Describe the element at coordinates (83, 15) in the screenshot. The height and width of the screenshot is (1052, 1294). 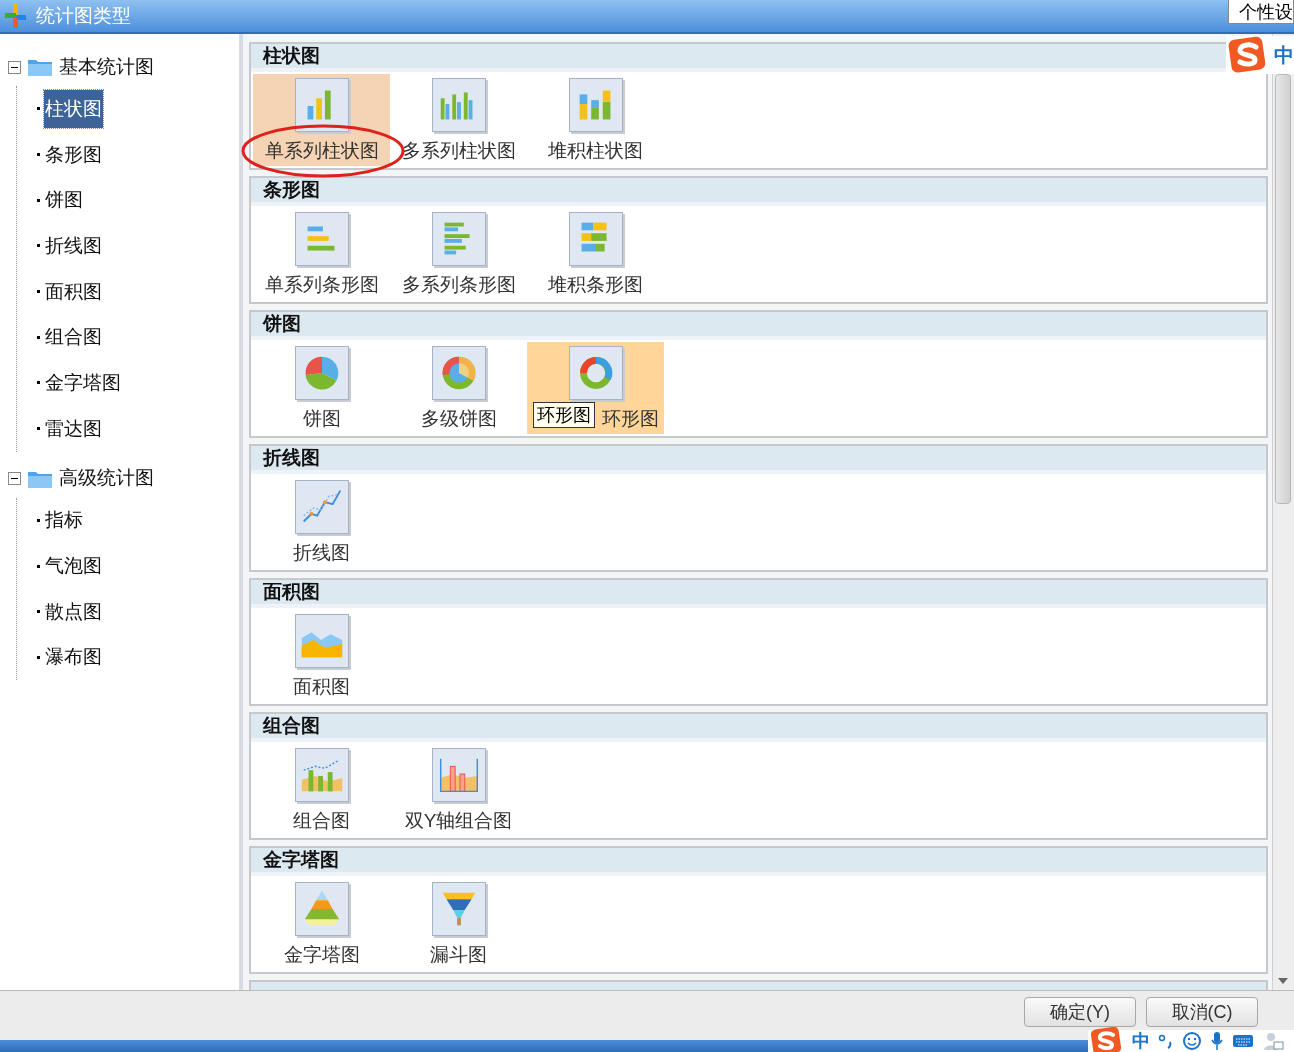
I see `window-title: 统计图类型` at that location.